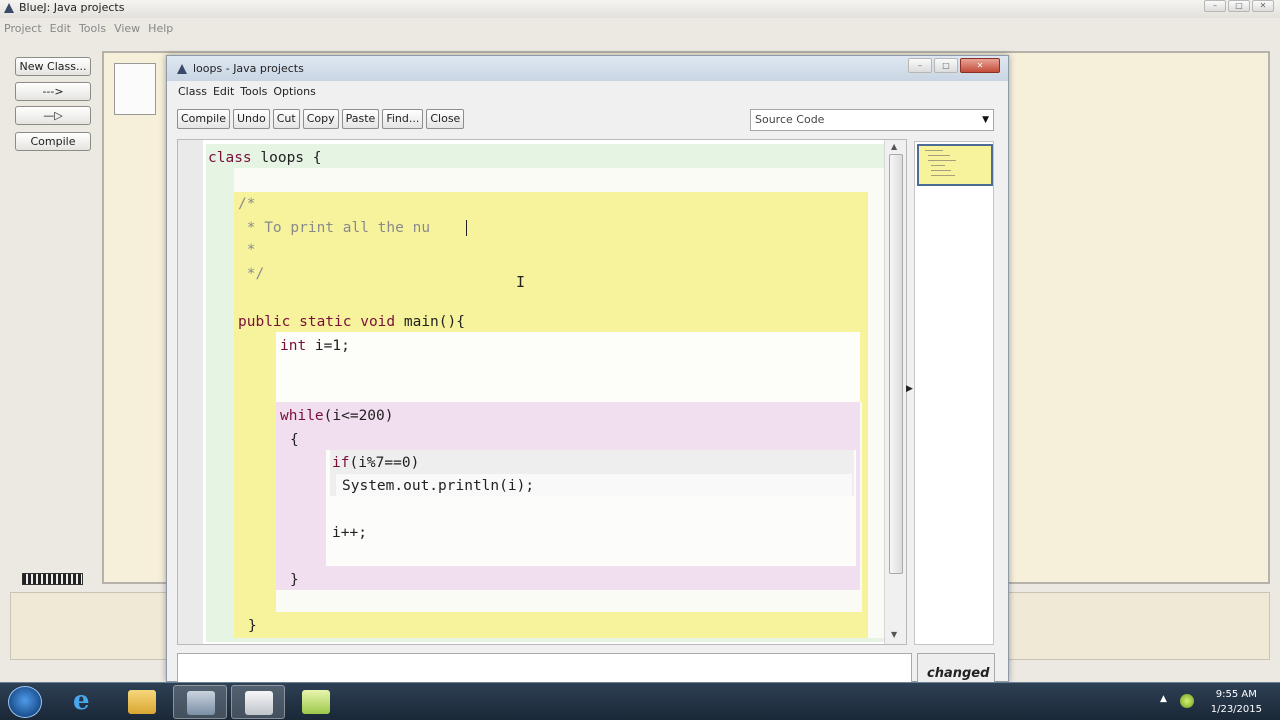 The height and width of the screenshot is (720, 1280). I want to click on close-button: Close, so click(445, 119).